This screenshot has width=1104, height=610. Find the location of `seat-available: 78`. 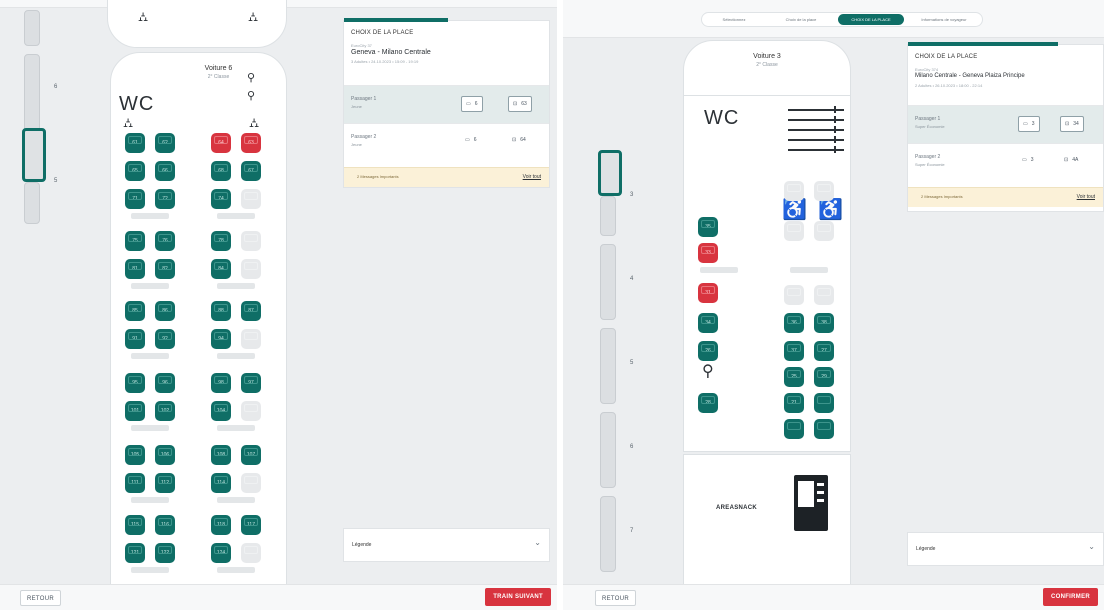

seat-available: 78 is located at coordinates (221, 241).